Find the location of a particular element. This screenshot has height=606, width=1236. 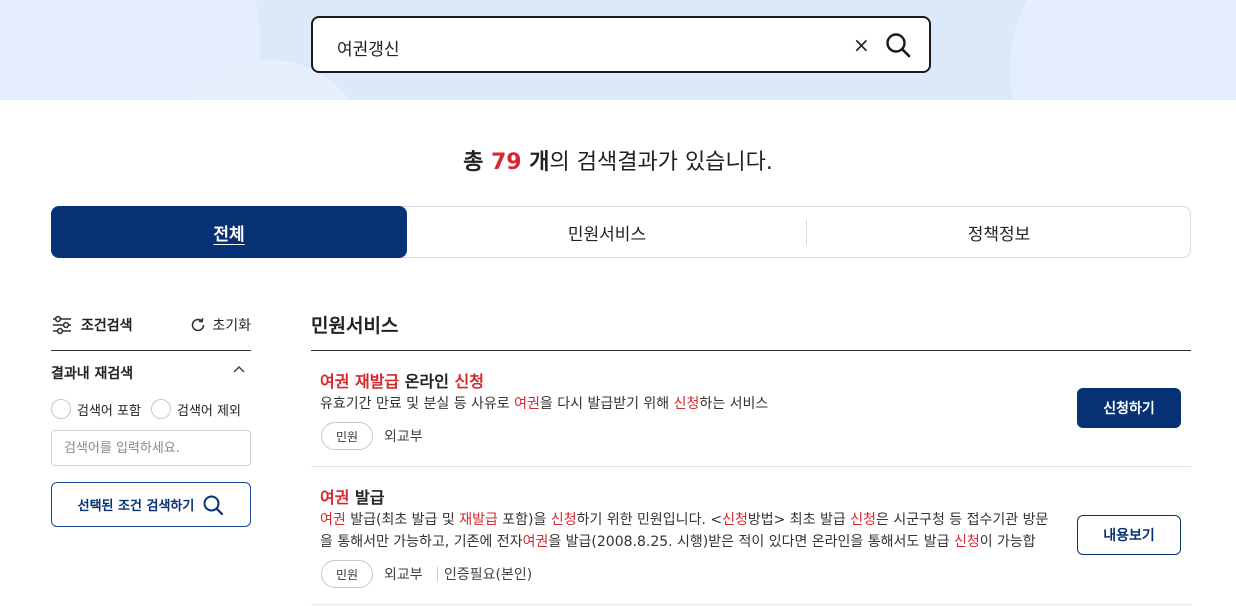

radio-include-keyword: 검색어 포함 is located at coordinates (96, 409).